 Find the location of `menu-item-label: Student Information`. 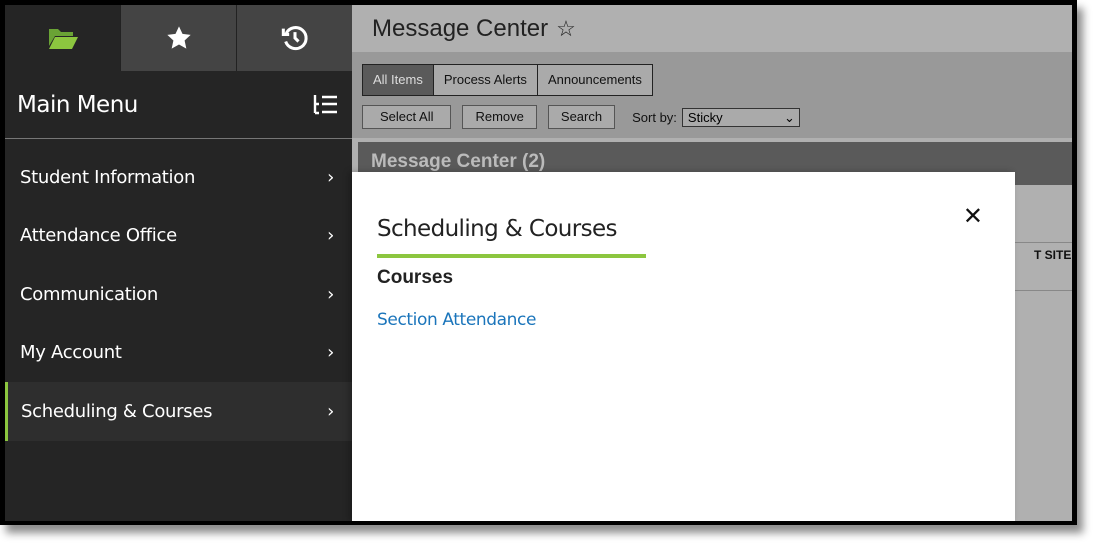

menu-item-label: Student Information is located at coordinates (108, 177).